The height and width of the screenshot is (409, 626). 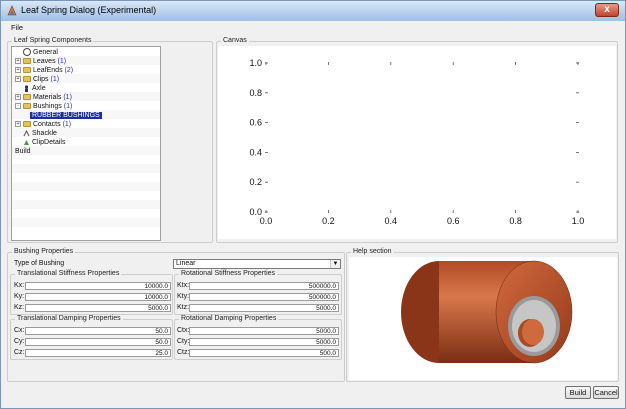 What do you see at coordinates (39, 88) in the screenshot?
I see `tree-item-label: Axle` at bounding box center [39, 88].